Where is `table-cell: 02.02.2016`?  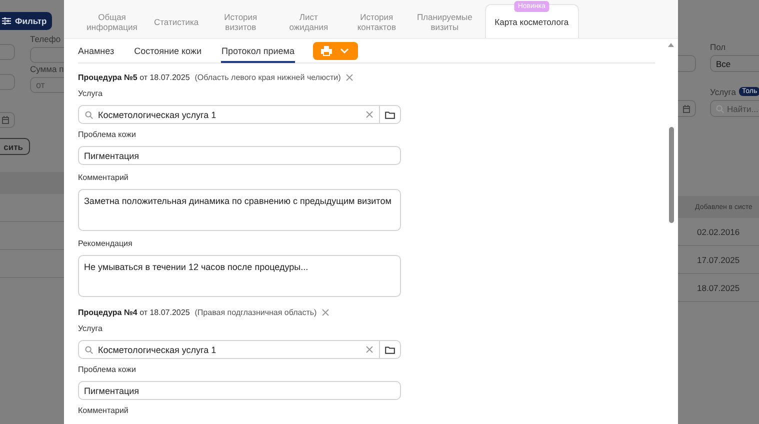 table-cell: 02.02.2016 is located at coordinates (718, 231).